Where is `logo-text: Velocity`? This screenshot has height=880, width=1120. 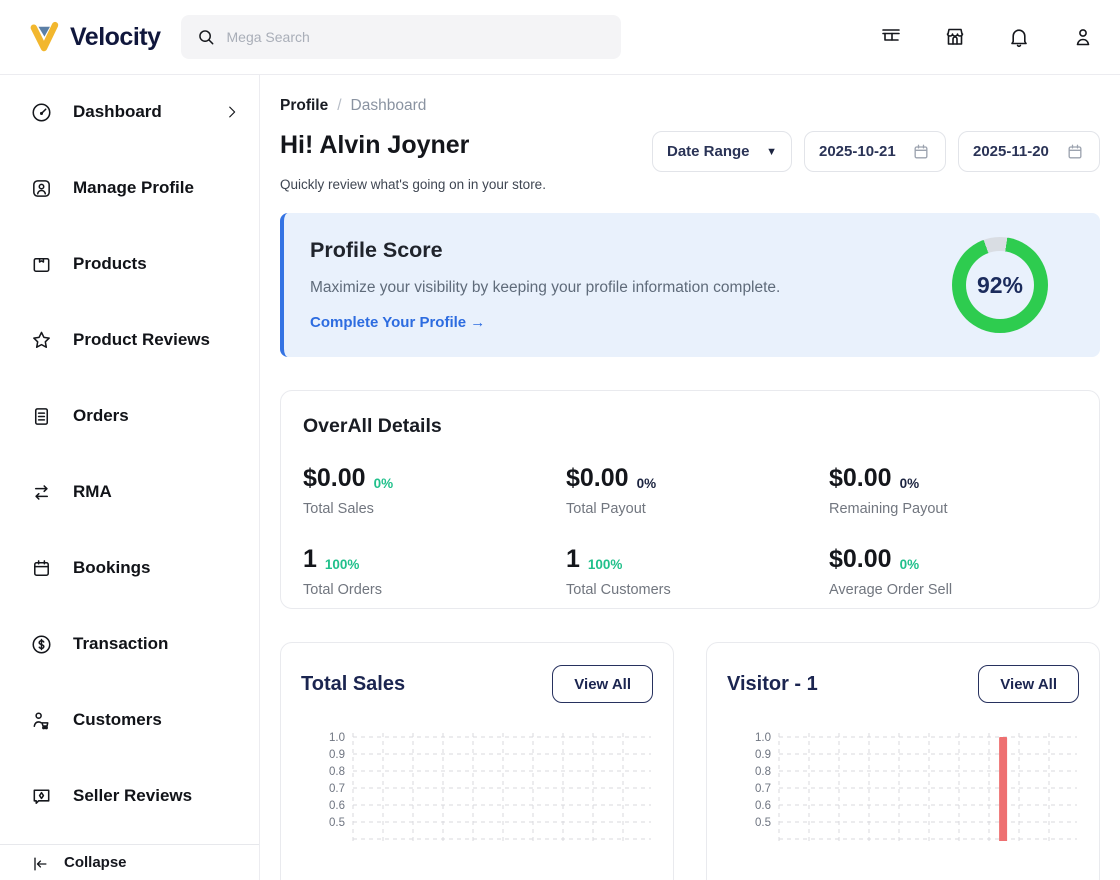 logo-text: Velocity is located at coordinates (115, 36).